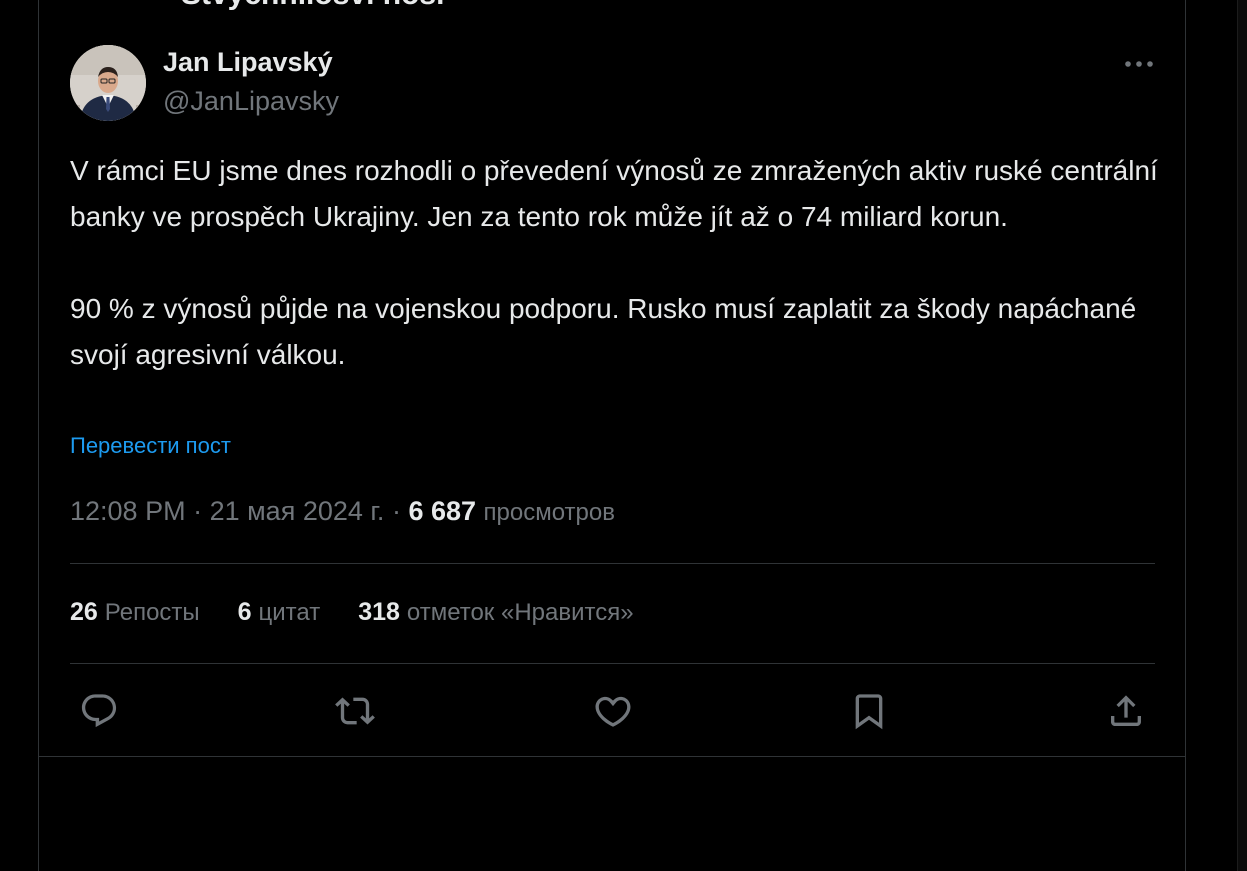 This screenshot has height=871, width=1247. What do you see at coordinates (244, 612) in the screenshot?
I see `quotes-count: 6` at bounding box center [244, 612].